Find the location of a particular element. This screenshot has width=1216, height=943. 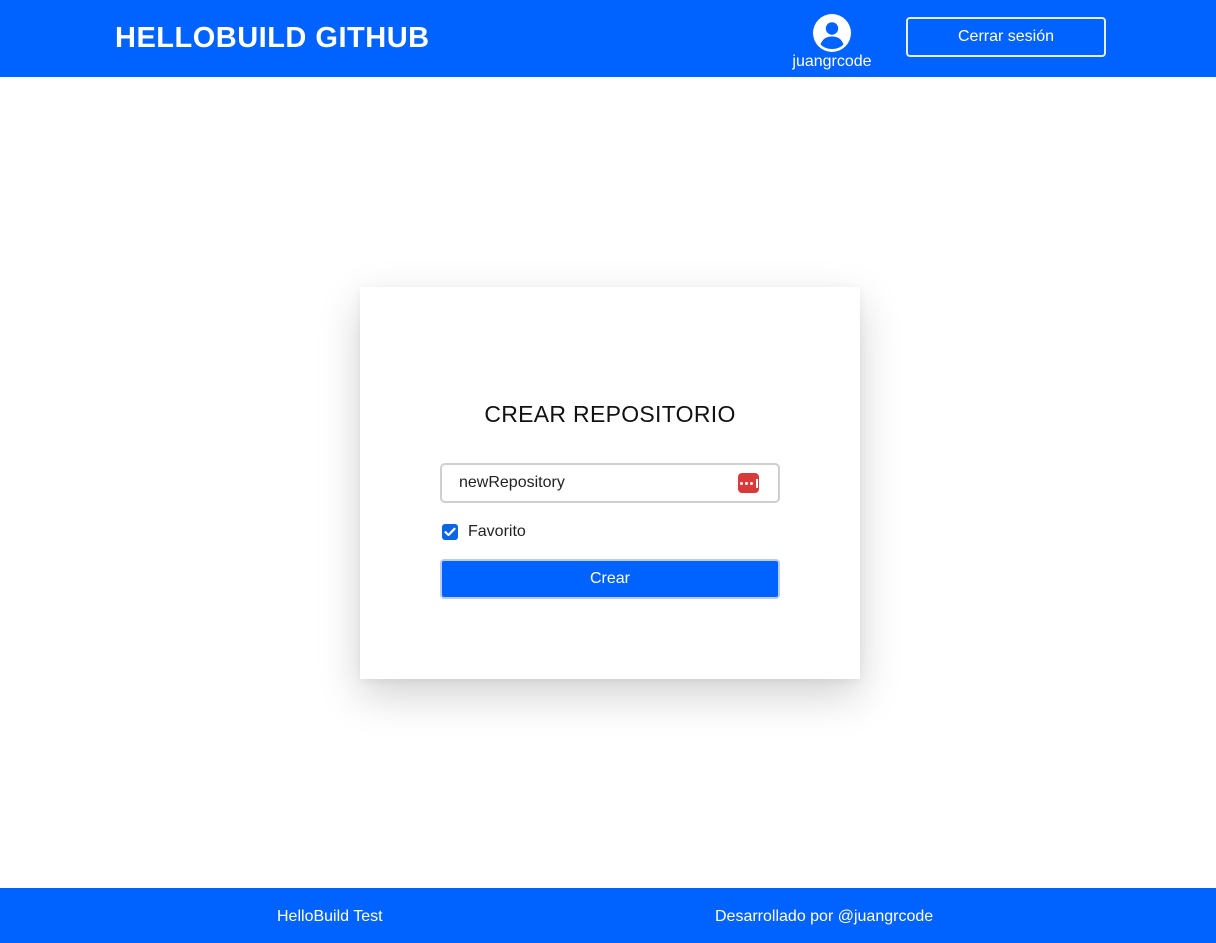

user-profile: juangrcode is located at coordinates (832, 43).